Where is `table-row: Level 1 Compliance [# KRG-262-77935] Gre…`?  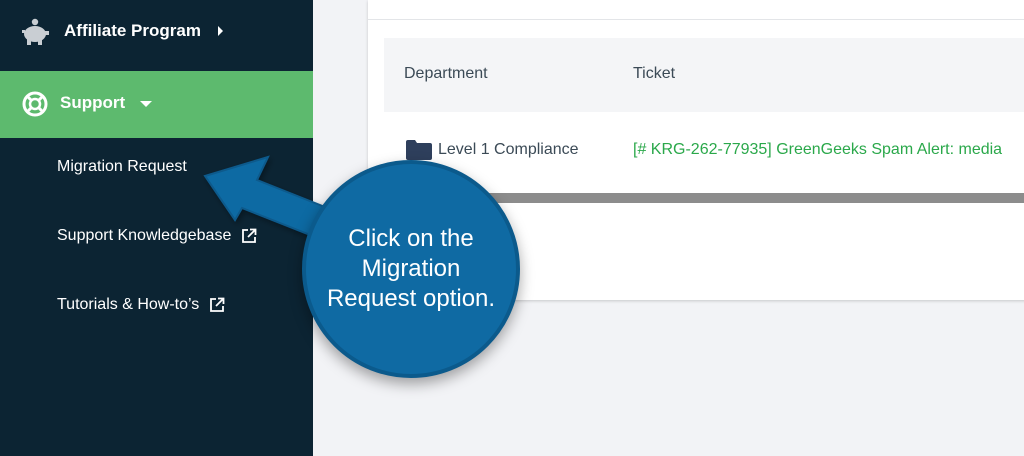
table-row: Level 1 Compliance [# KRG-262-77935] Gre… is located at coordinates (704, 152).